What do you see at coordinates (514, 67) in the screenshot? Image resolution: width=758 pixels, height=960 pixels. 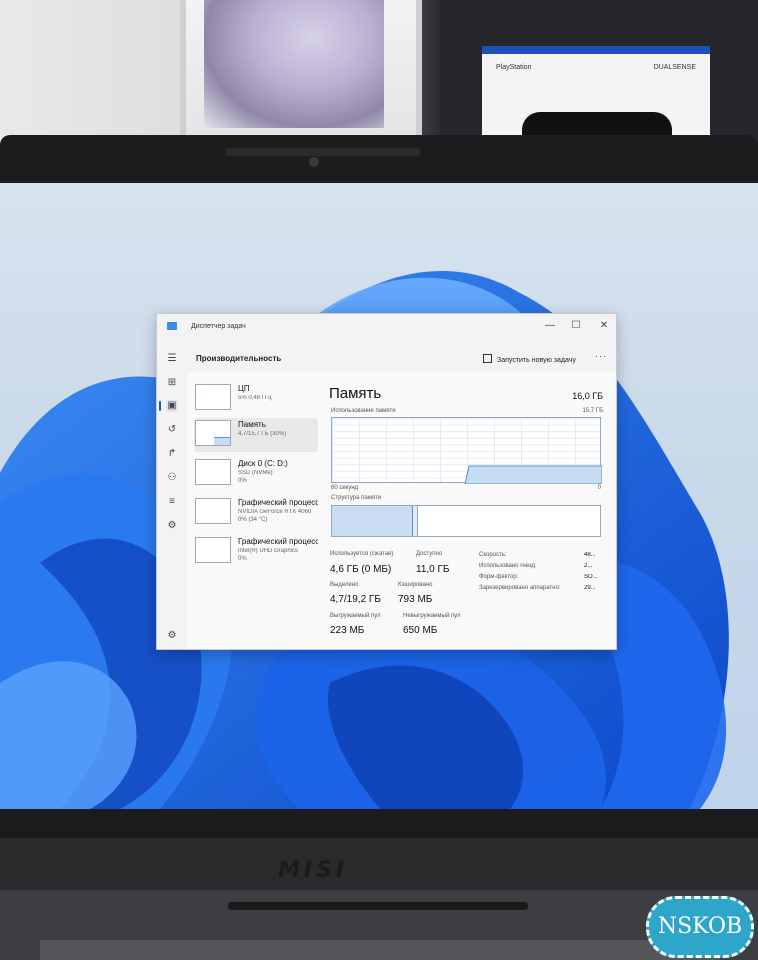 I see `ps-box-label: PlayStation` at bounding box center [514, 67].